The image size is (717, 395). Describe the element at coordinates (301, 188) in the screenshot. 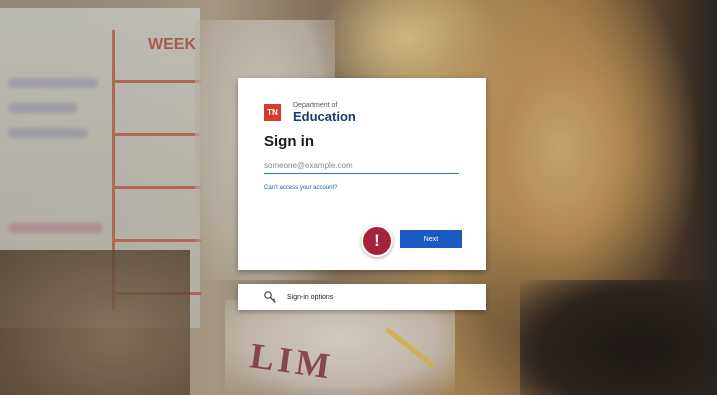

I see `cant-access-account-link: Can't access your account?` at that location.